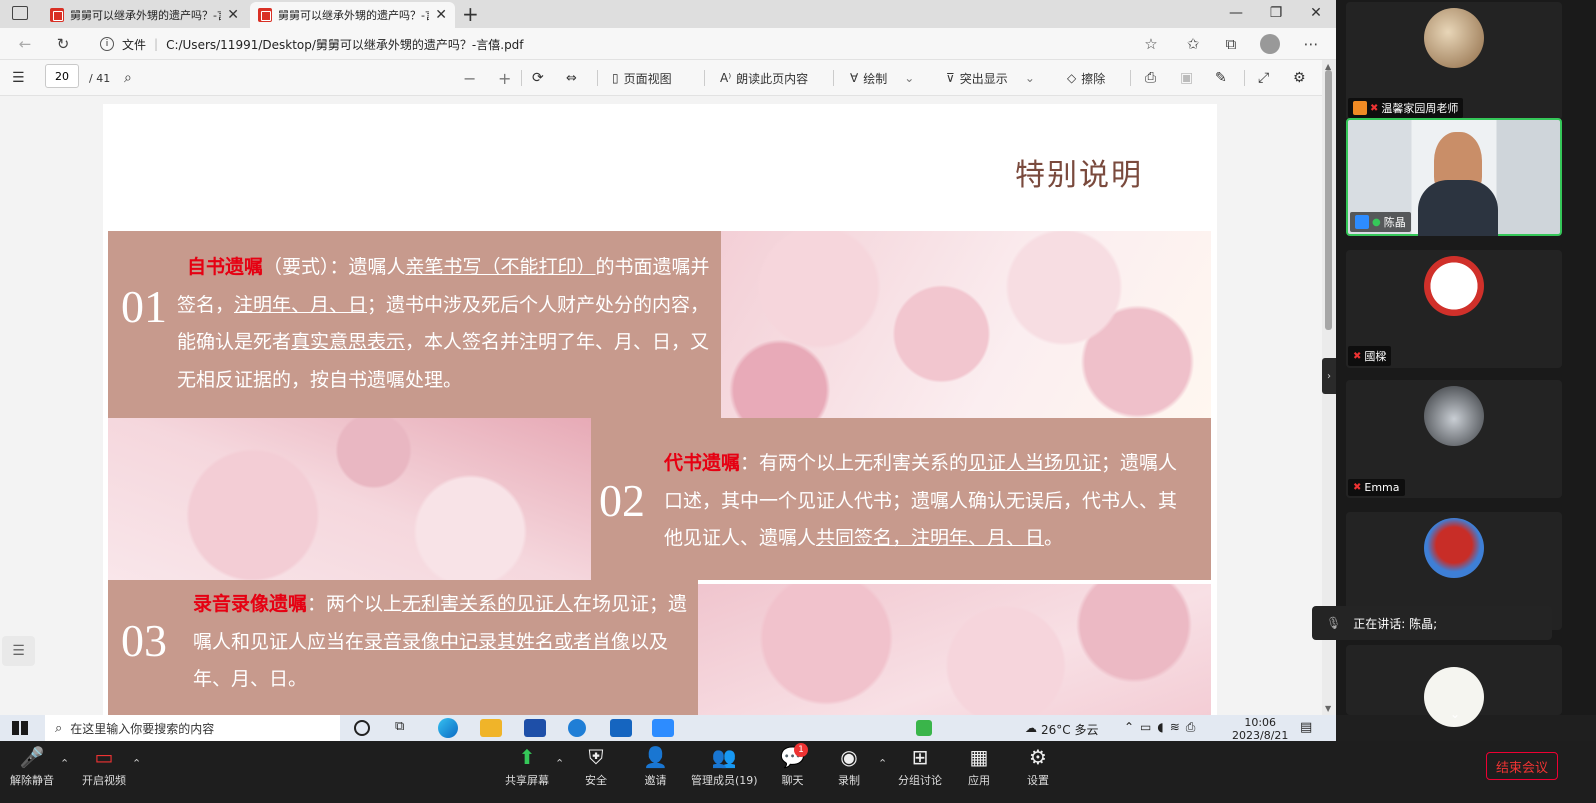 This screenshot has width=1596, height=803. Describe the element at coordinates (18, 78) in the screenshot. I see `contents-icon: ☰` at that location.